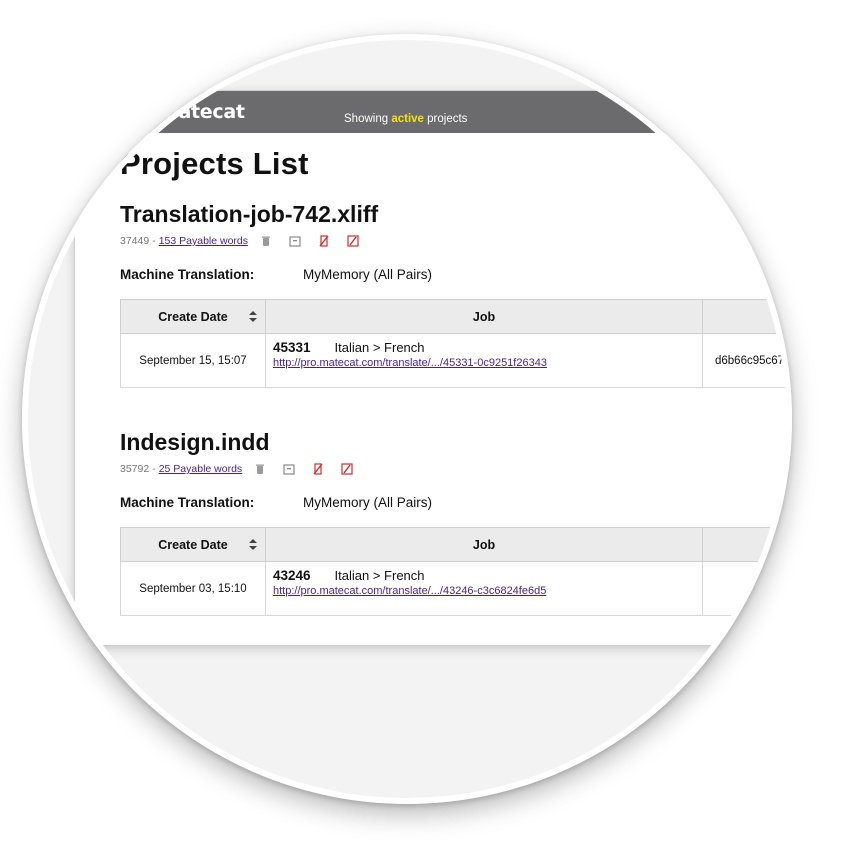 The height and width of the screenshot is (855, 841). What do you see at coordinates (292, 347) in the screenshot?
I see `job-id: 45331` at bounding box center [292, 347].